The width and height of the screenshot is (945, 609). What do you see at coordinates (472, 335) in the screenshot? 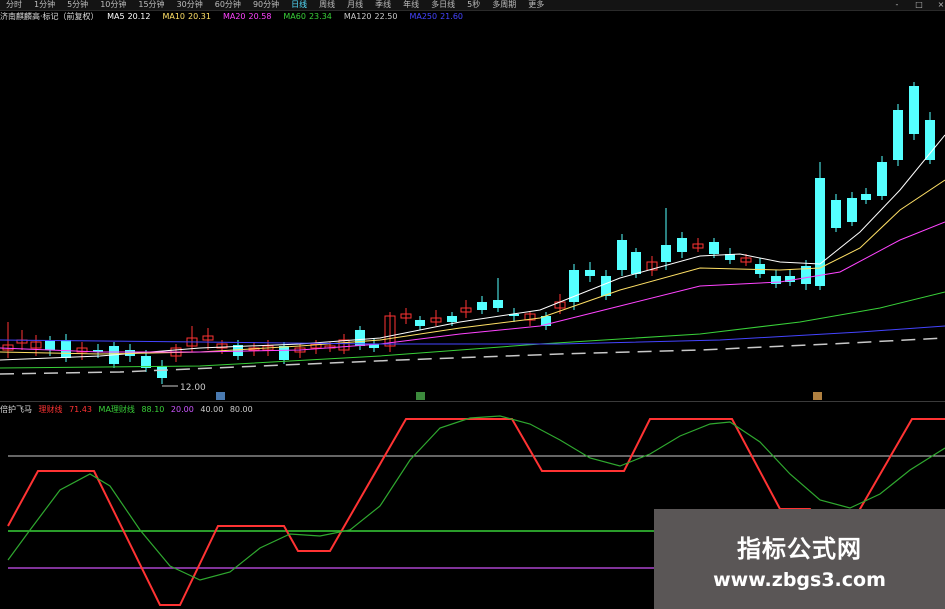
I see `ma250-line` at bounding box center [472, 335].